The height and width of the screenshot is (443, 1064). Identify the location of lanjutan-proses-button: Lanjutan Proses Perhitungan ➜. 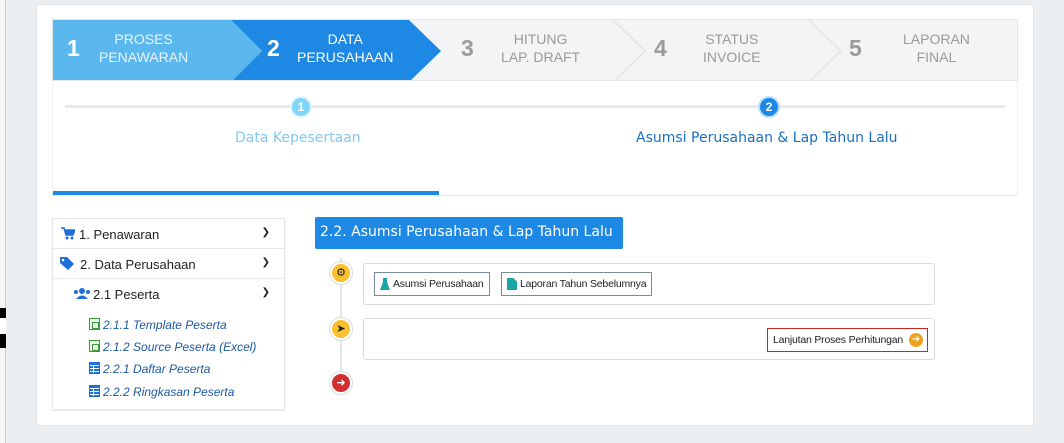
(847, 340).